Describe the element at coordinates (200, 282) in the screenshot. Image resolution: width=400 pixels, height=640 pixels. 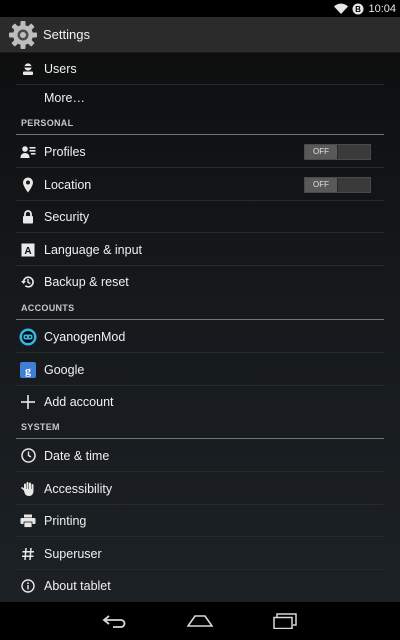
I see `settings-item-backup-reset: Backup & reset` at that location.